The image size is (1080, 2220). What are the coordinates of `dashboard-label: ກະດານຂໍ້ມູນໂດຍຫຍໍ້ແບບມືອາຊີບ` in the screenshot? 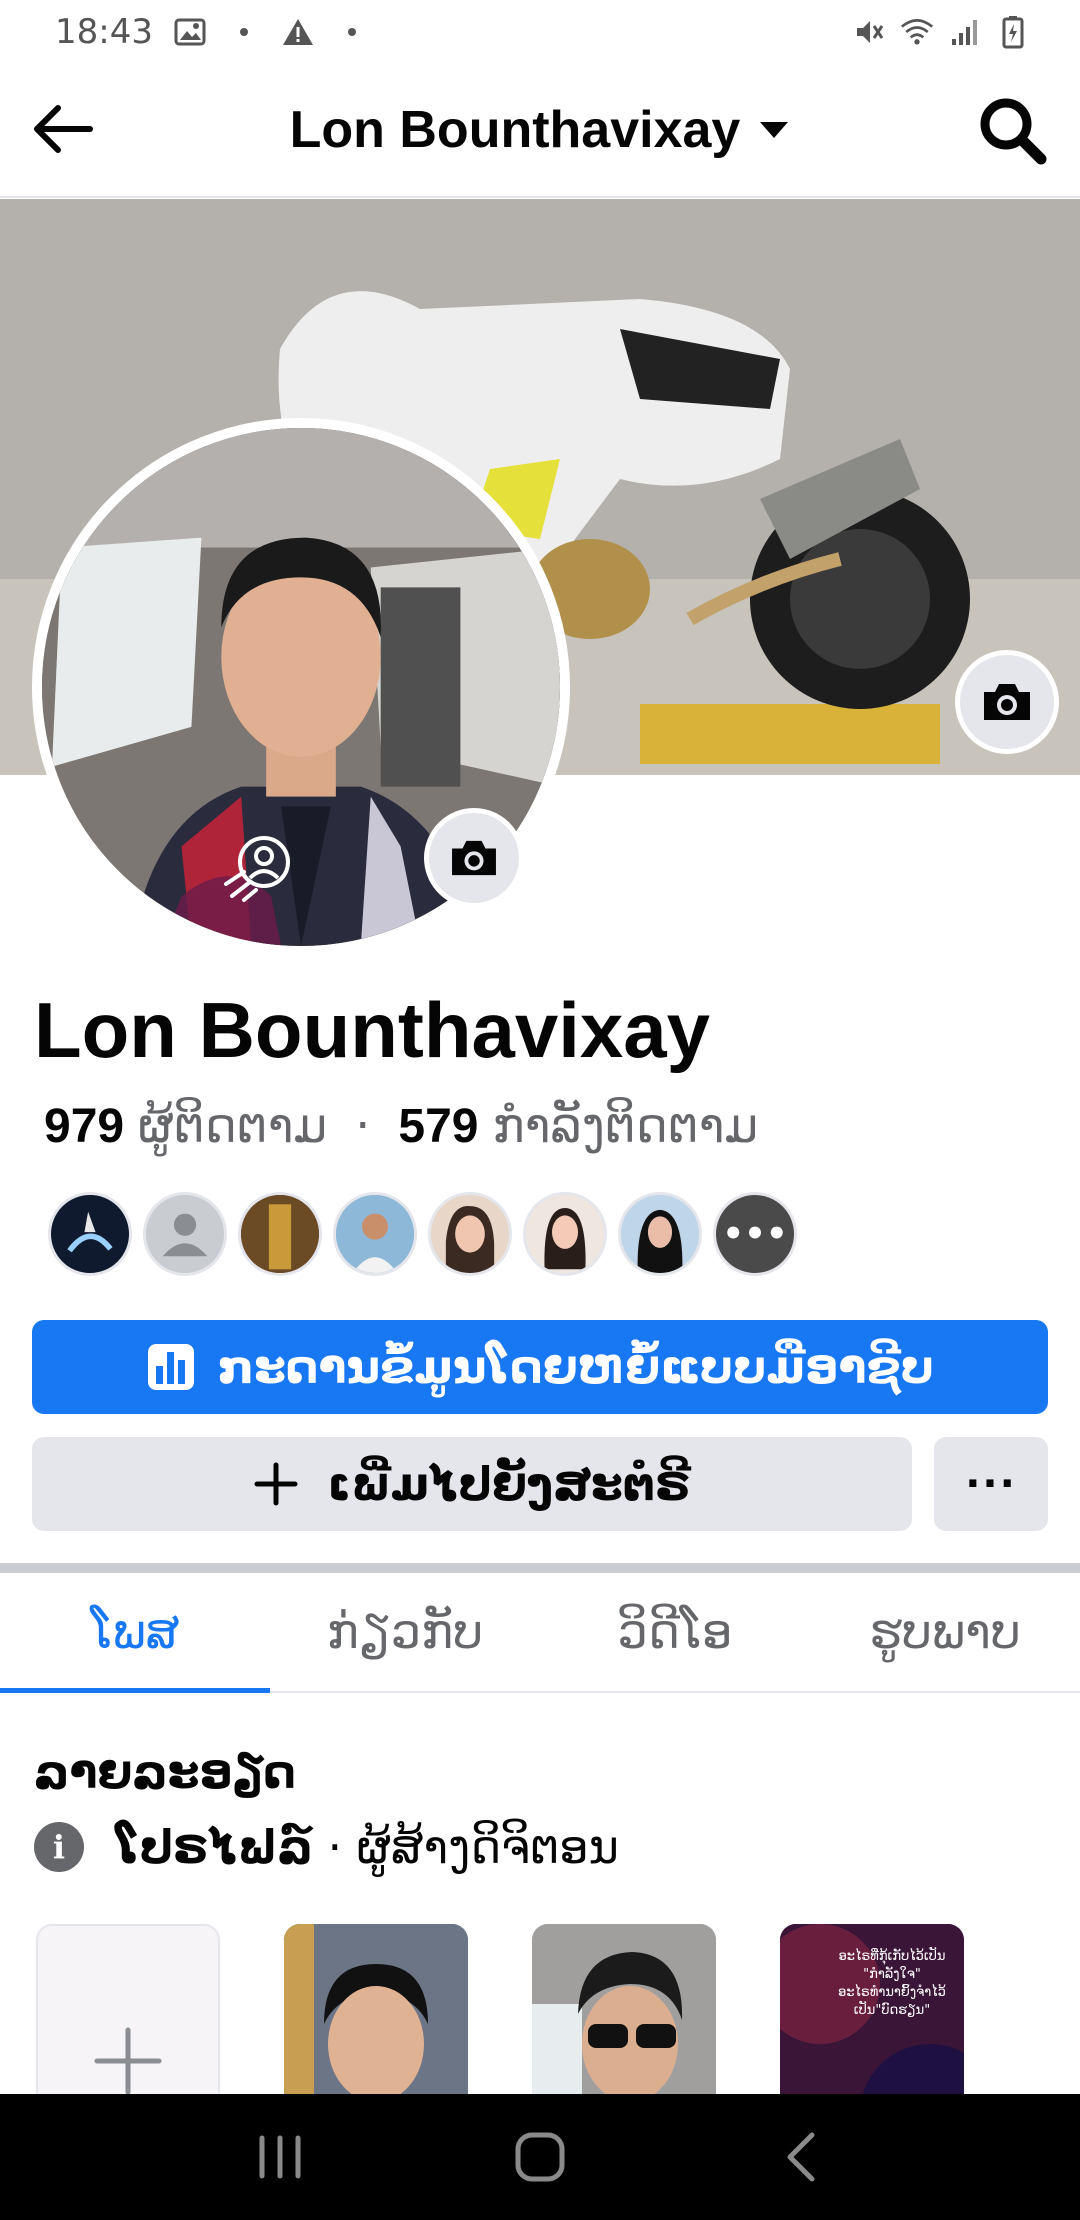 It's located at (576, 1367).